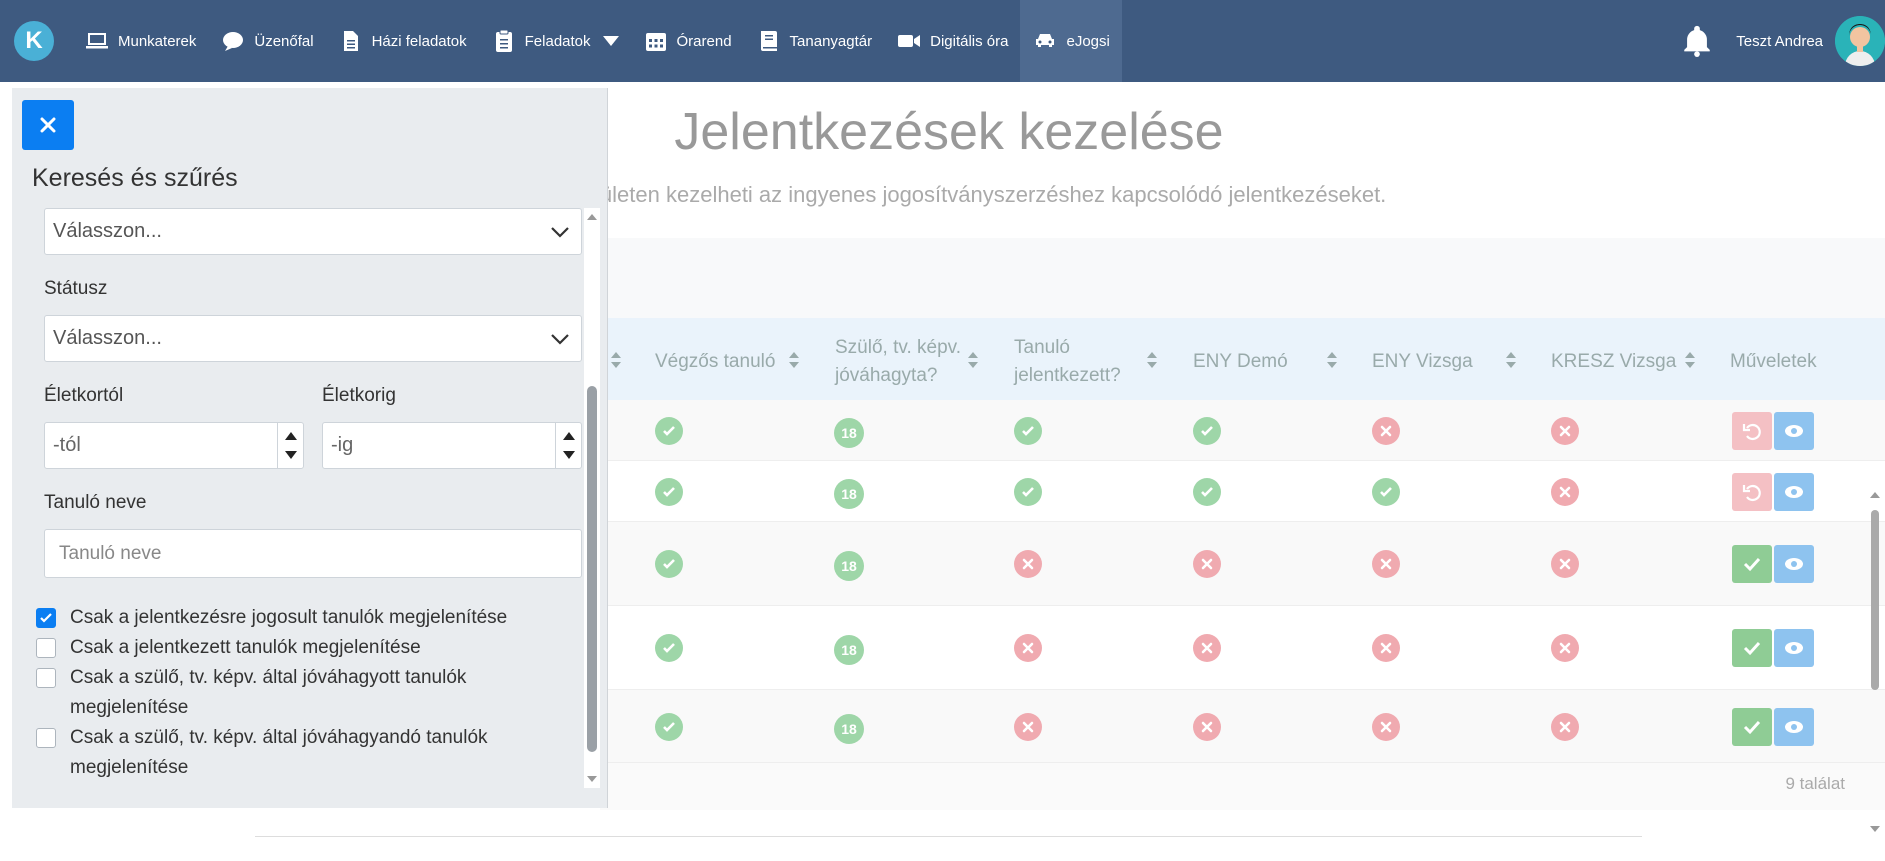 The image size is (1885, 861). I want to click on user-name: Teszt Andrea, so click(1779, 41).